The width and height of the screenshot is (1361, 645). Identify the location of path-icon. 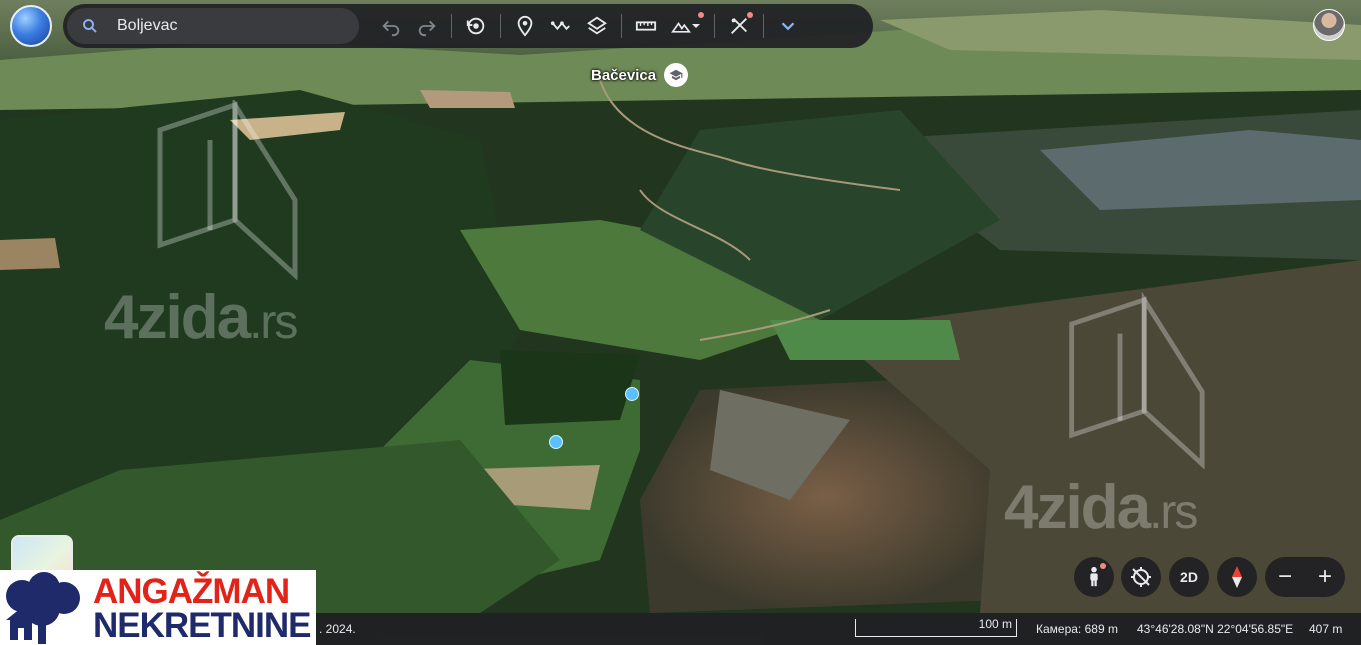
(560, 26).